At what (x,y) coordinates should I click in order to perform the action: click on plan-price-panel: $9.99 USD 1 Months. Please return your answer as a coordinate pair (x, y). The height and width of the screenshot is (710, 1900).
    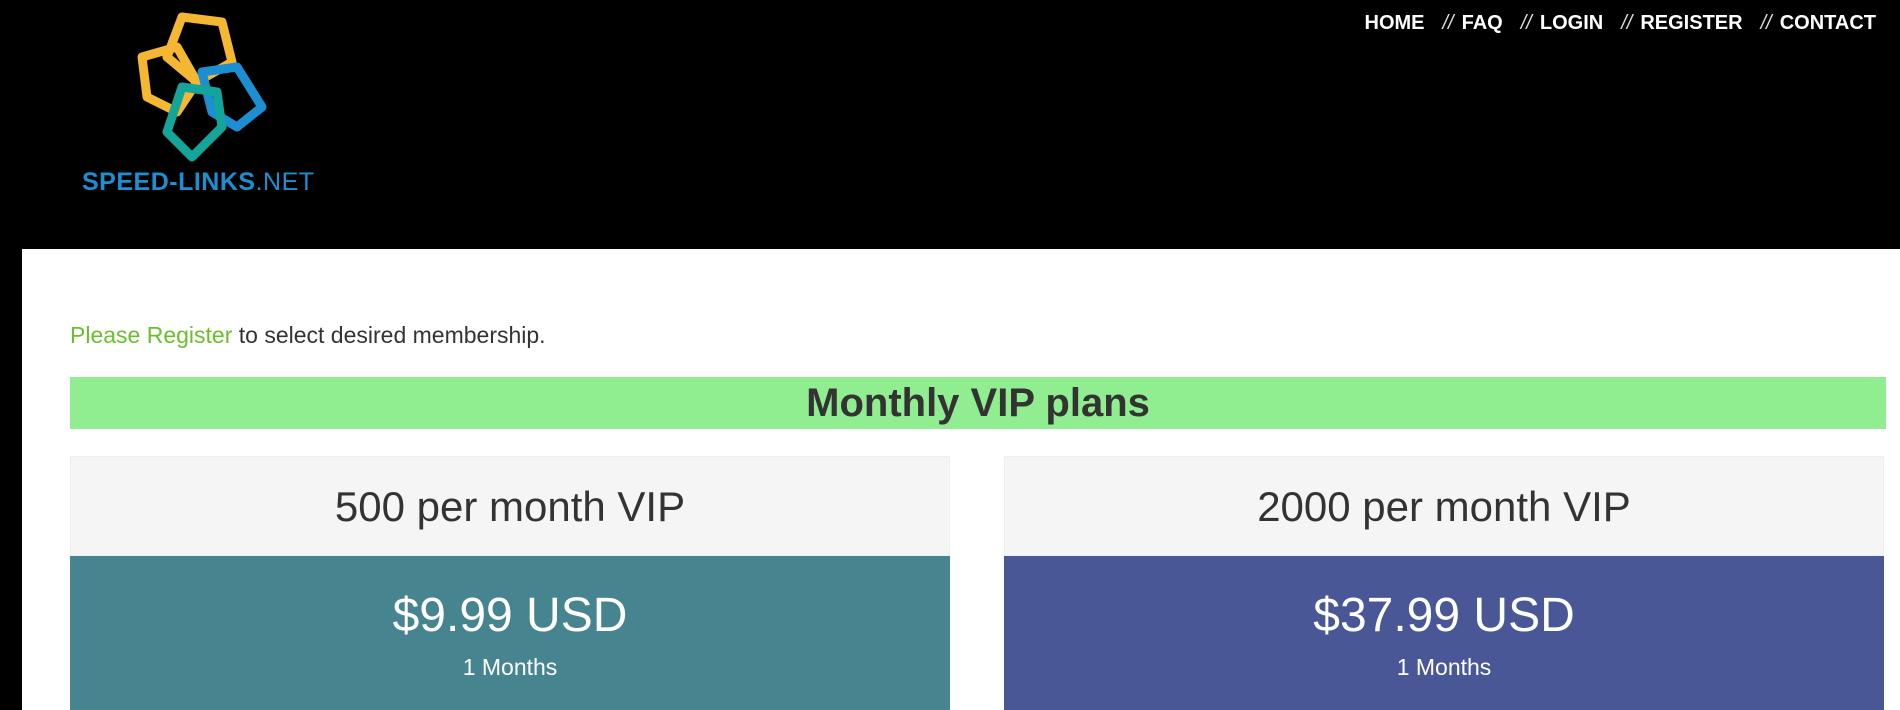
    Looking at the image, I should click on (510, 633).